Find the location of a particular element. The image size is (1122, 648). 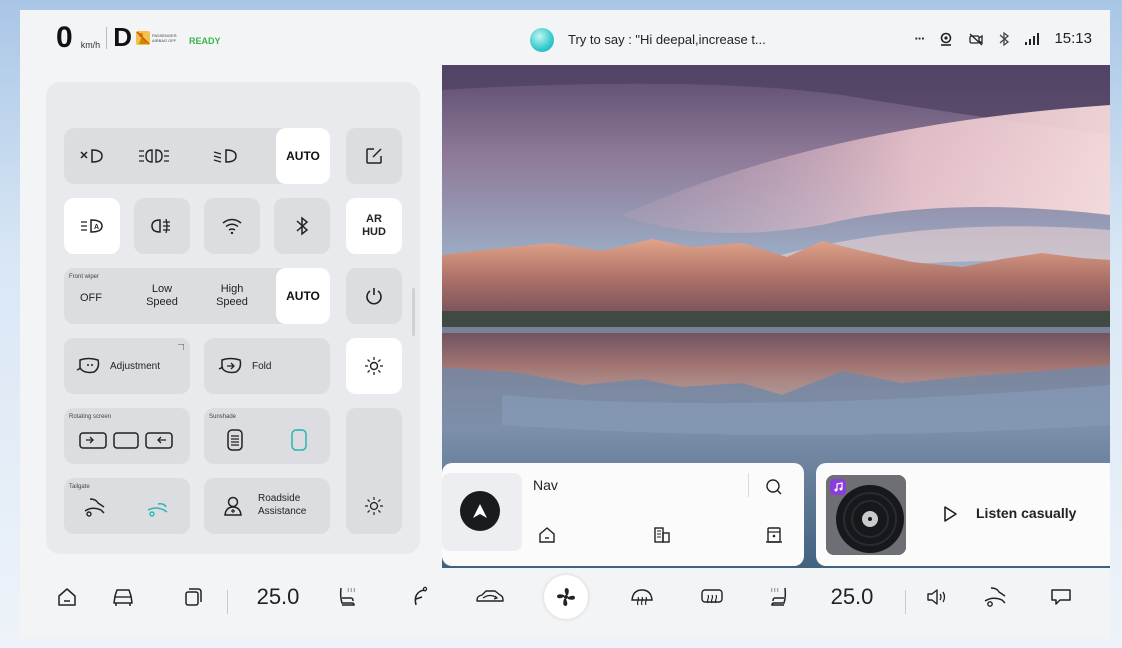

brightness-level-indicator is located at coordinates (374, 506).